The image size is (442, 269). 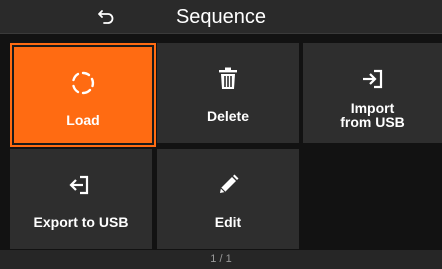 What do you see at coordinates (228, 222) in the screenshot?
I see `edit-label: Edit` at bounding box center [228, 222].